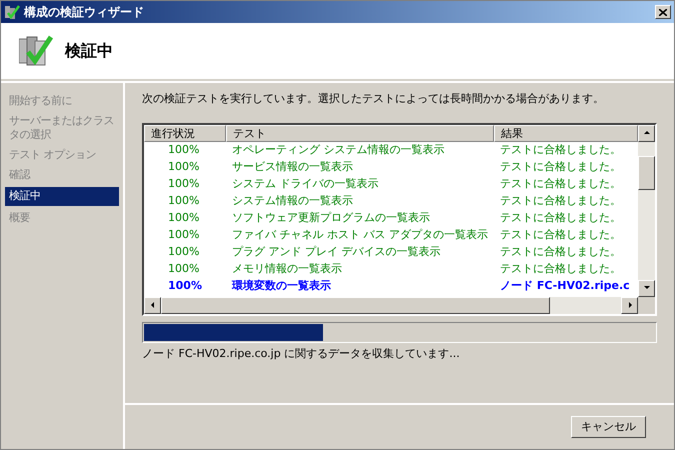 This screenshot has height=450, width=675. Describe the element at coordinates (360, 133) in the screenshot. I see `column-header: テスト` at that location.